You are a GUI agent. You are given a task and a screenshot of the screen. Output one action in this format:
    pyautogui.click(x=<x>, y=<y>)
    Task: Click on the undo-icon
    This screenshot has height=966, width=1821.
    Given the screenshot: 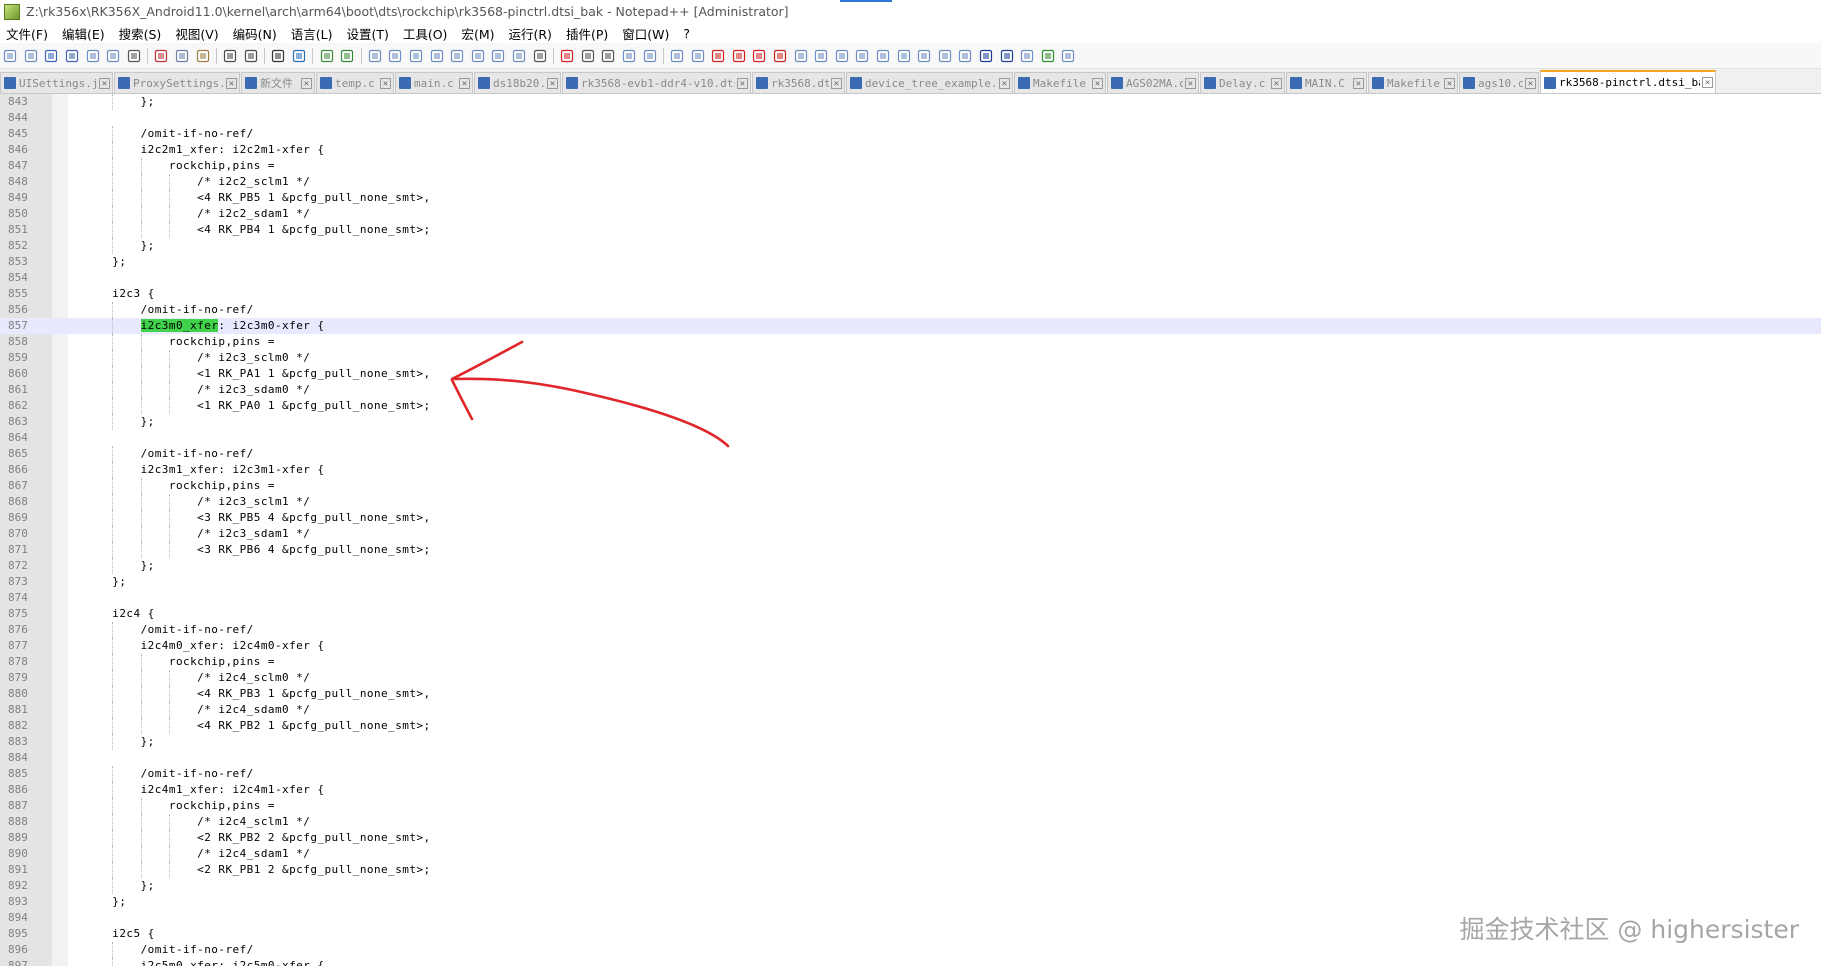 What is the action you would take?
    pyautogui.click(x=230, y=56)
    